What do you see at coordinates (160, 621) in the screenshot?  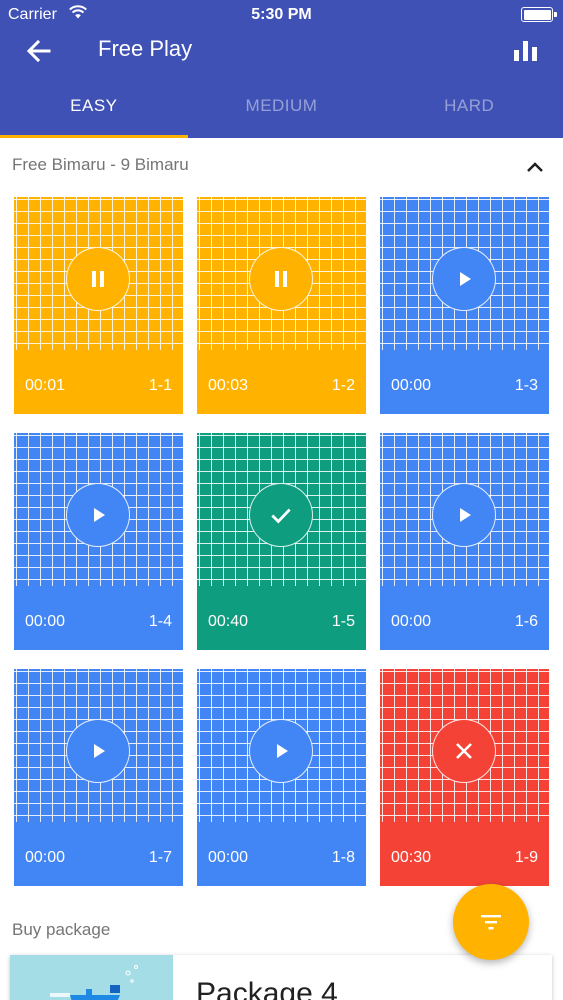 I see `puzzle-level: 1-4` at bounding box center [160, 621].